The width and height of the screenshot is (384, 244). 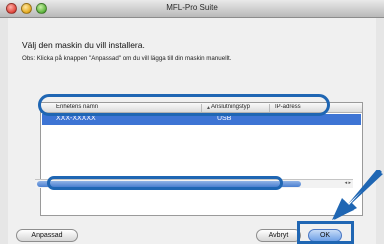 What do you see at coordinates (357, 195) in the screenshot?
I see `pointer-arrow-icon` at bounding box center [357, 195].